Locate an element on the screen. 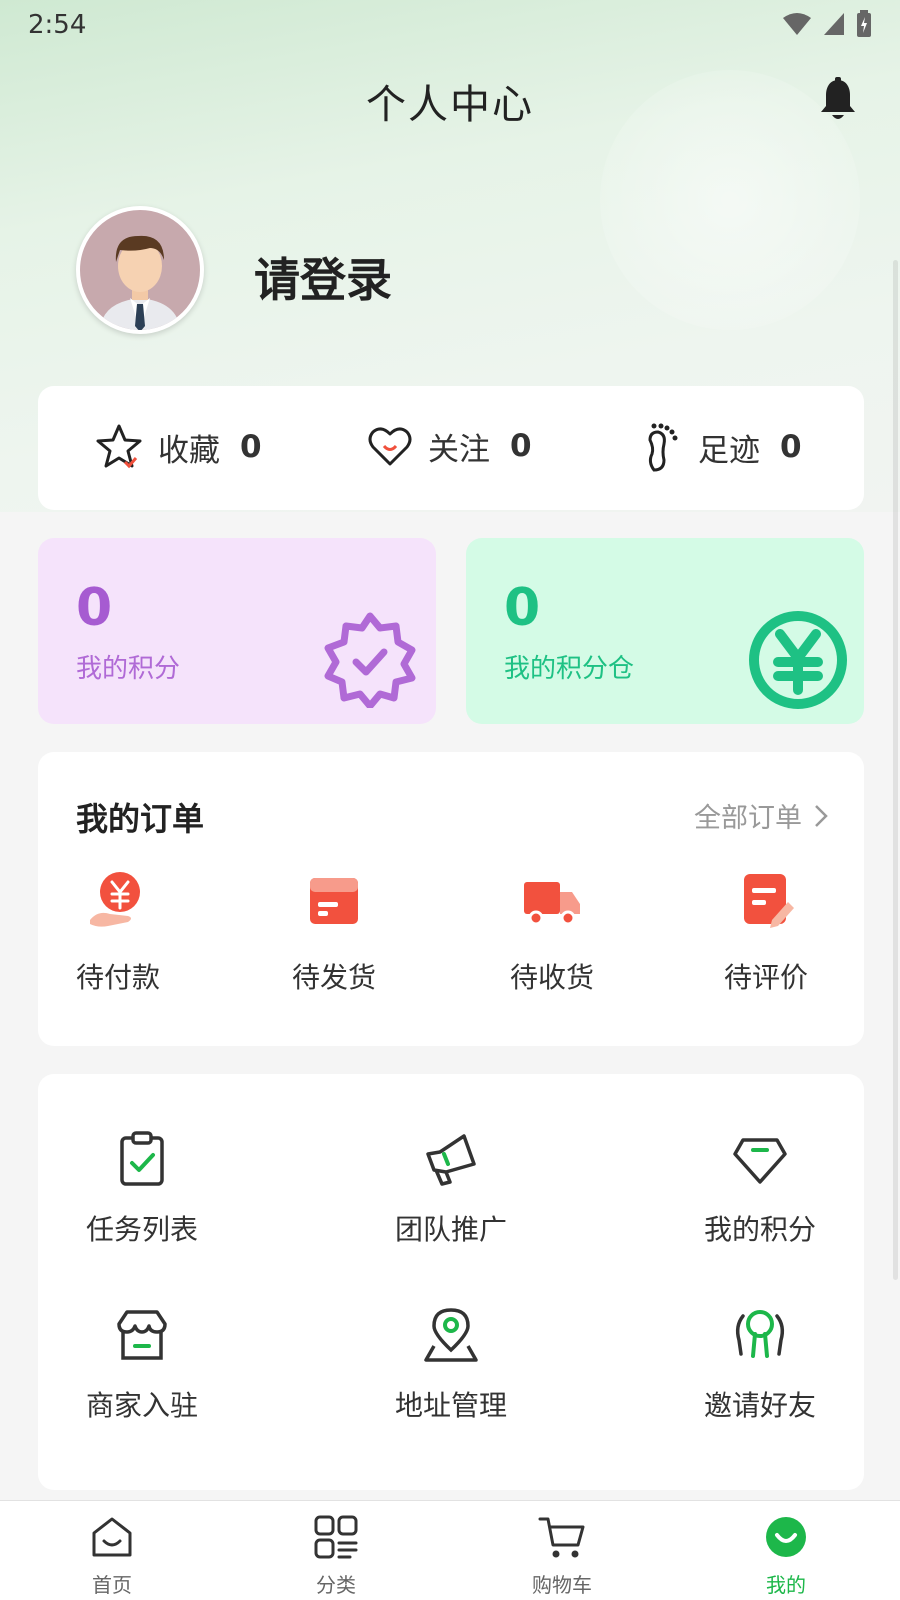 This screenshot has width=900, height=1600. status-time: 2:54 is located at coordinates (57, 25).